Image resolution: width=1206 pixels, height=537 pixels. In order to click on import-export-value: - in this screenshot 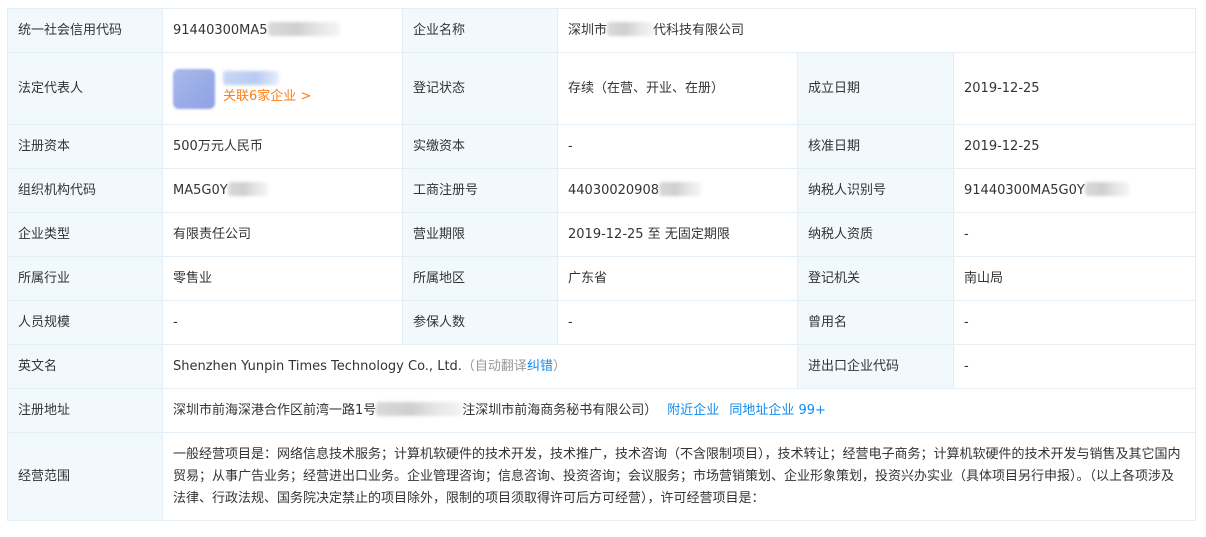, I will do `click(1074, 366)`.